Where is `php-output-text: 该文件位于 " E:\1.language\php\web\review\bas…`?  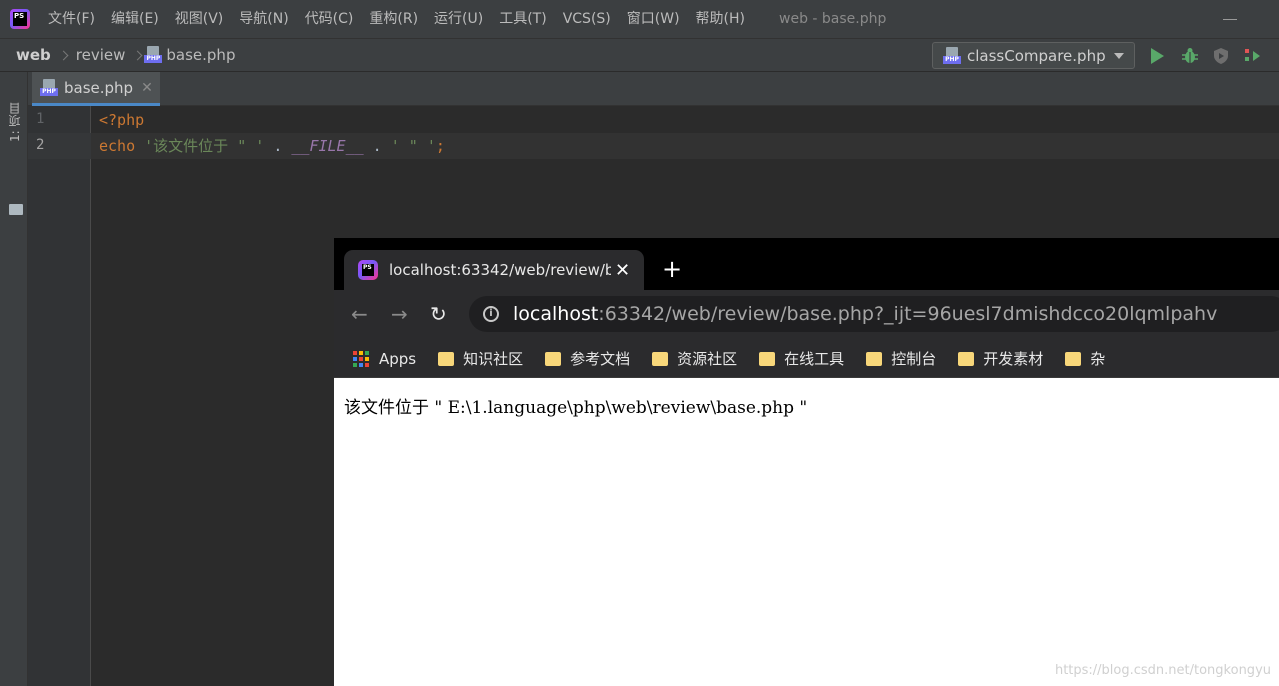
php-output-text: 该文件位于 " E:\1.language\php\web\review\bas… is located at coordinates (576, 408).